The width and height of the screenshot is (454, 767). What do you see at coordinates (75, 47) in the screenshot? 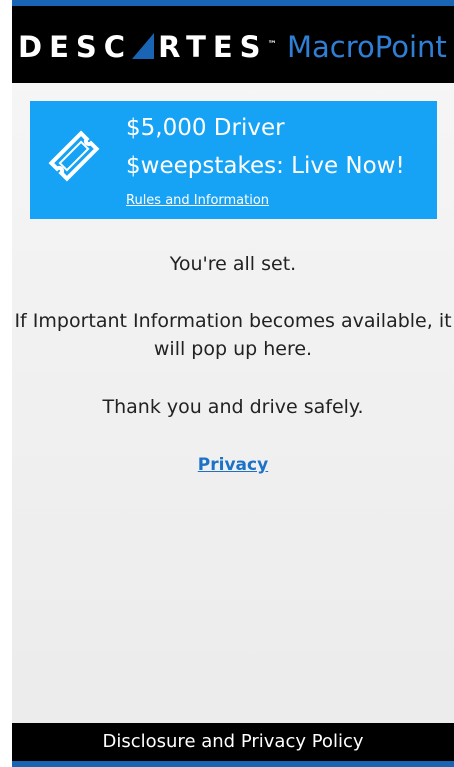
I see `brand-text-start: DESC` at bounding box center [75, 47].